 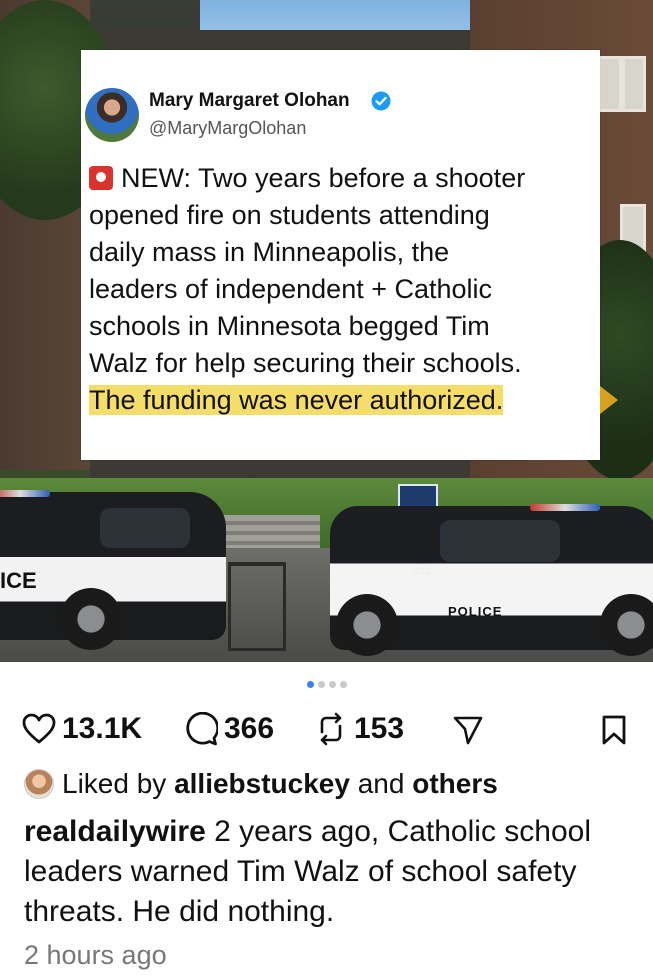 What do you see at coordinates (95, 955) in the screenshot?
I see `post-timestamp: 2 hours ago` at bounding box center [95, 955].